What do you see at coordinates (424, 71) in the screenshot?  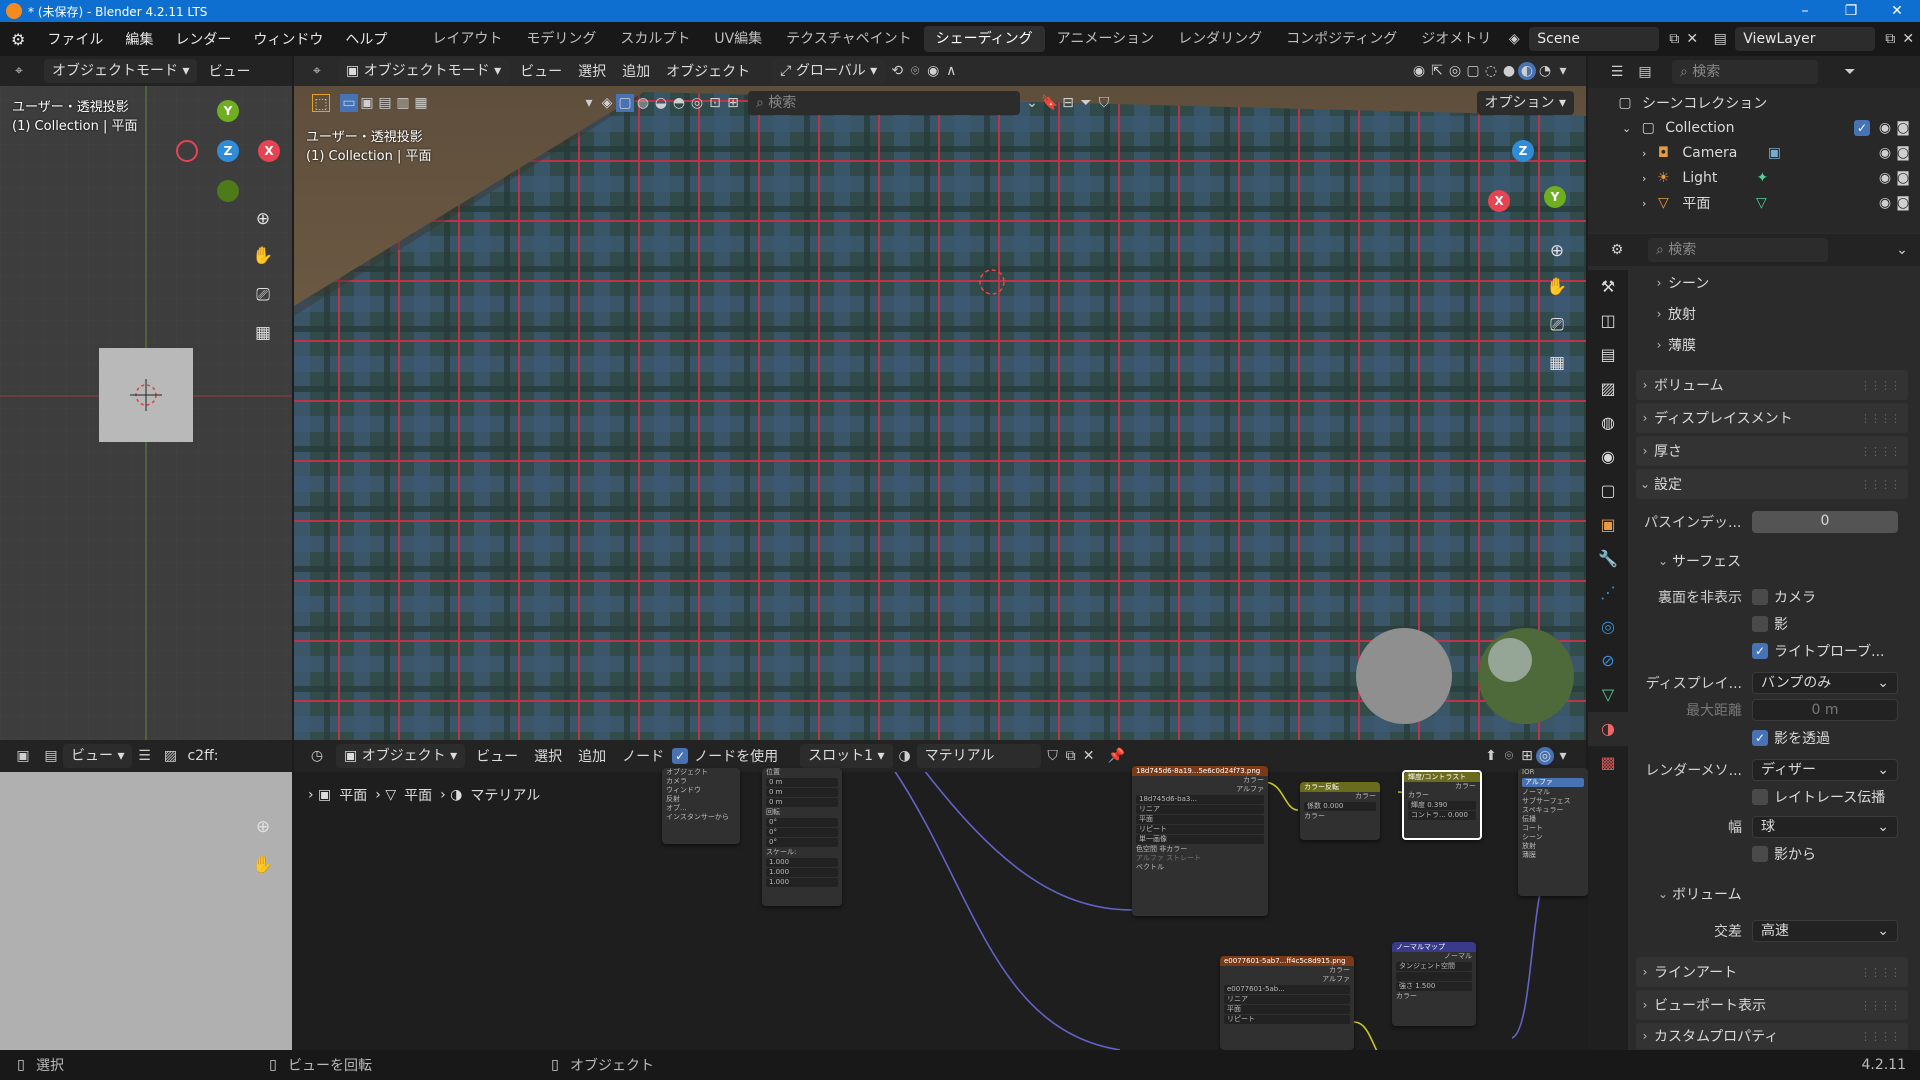 I see `main-mode-dropdown: ▣ オブジェクトモード ▾` at bounding box center [424, 71].